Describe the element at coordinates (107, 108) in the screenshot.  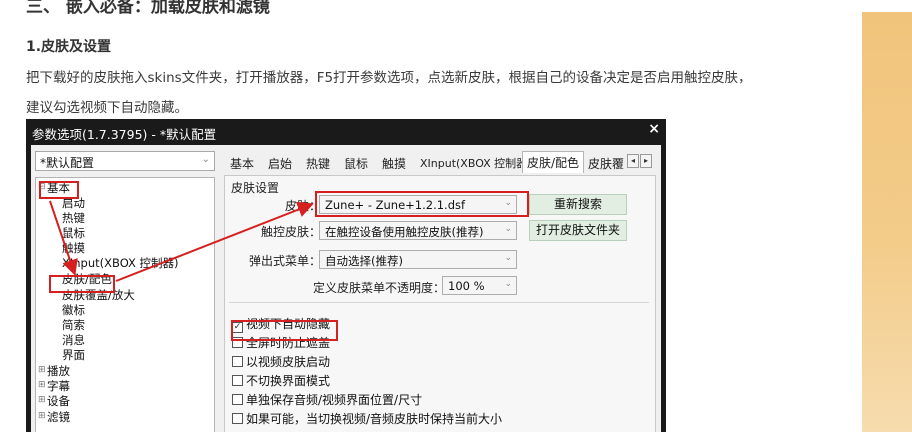
I see `paragraph-line-2: 建议勾选视频下自动隐藏。` at that location.